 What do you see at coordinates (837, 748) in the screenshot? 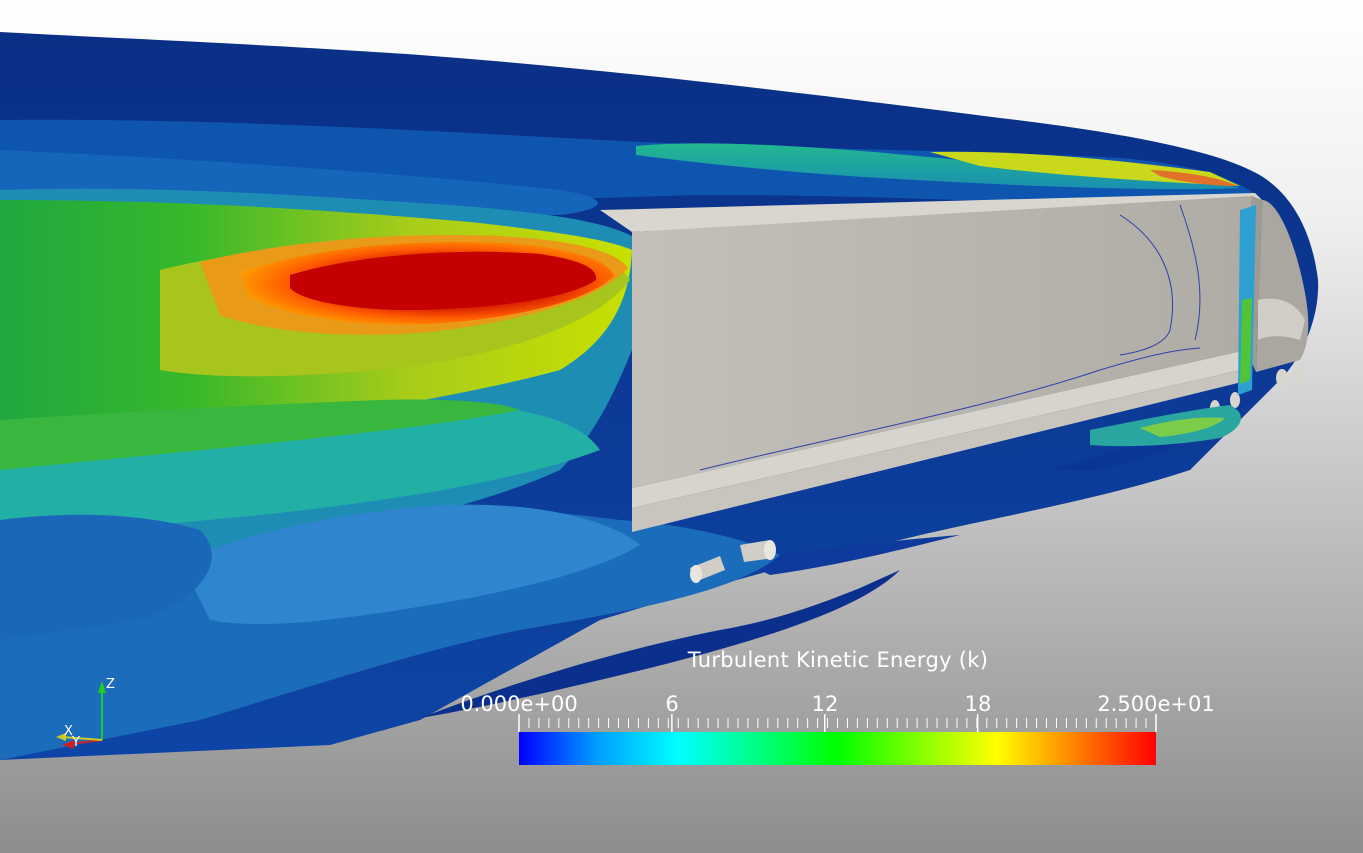
I see `colorbar` at bounding box center [837, 748].